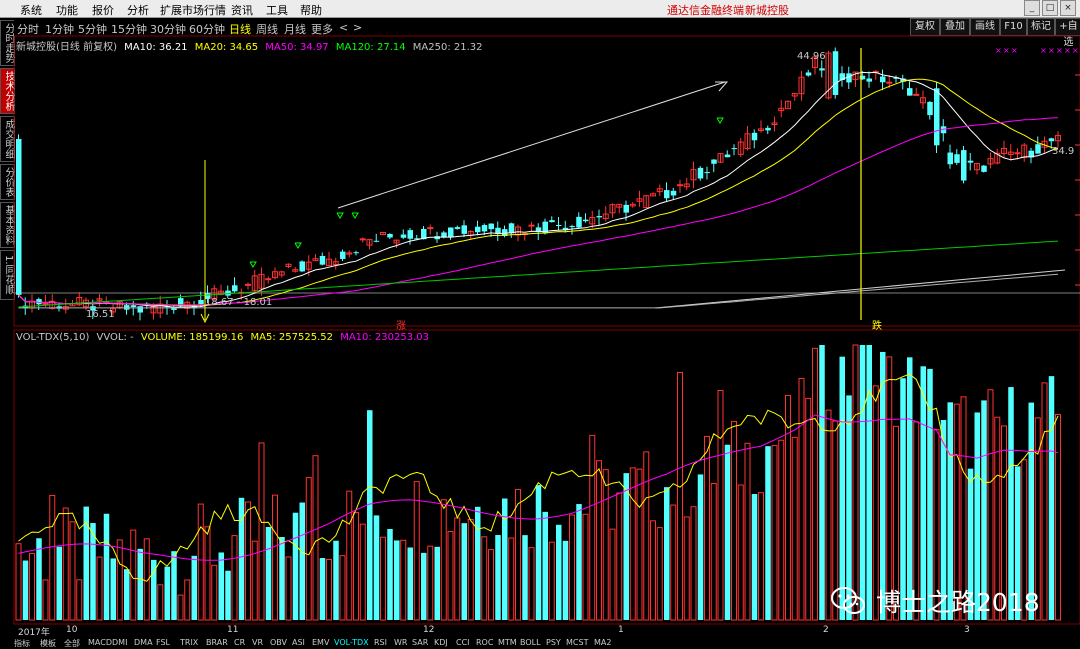 The height and width of the screenshot is (649, 1080). What do you see at coordinates (257, 642) in the screenshot?
I see `indicator-tab-vr: VR` at bounding box center [257, 642].